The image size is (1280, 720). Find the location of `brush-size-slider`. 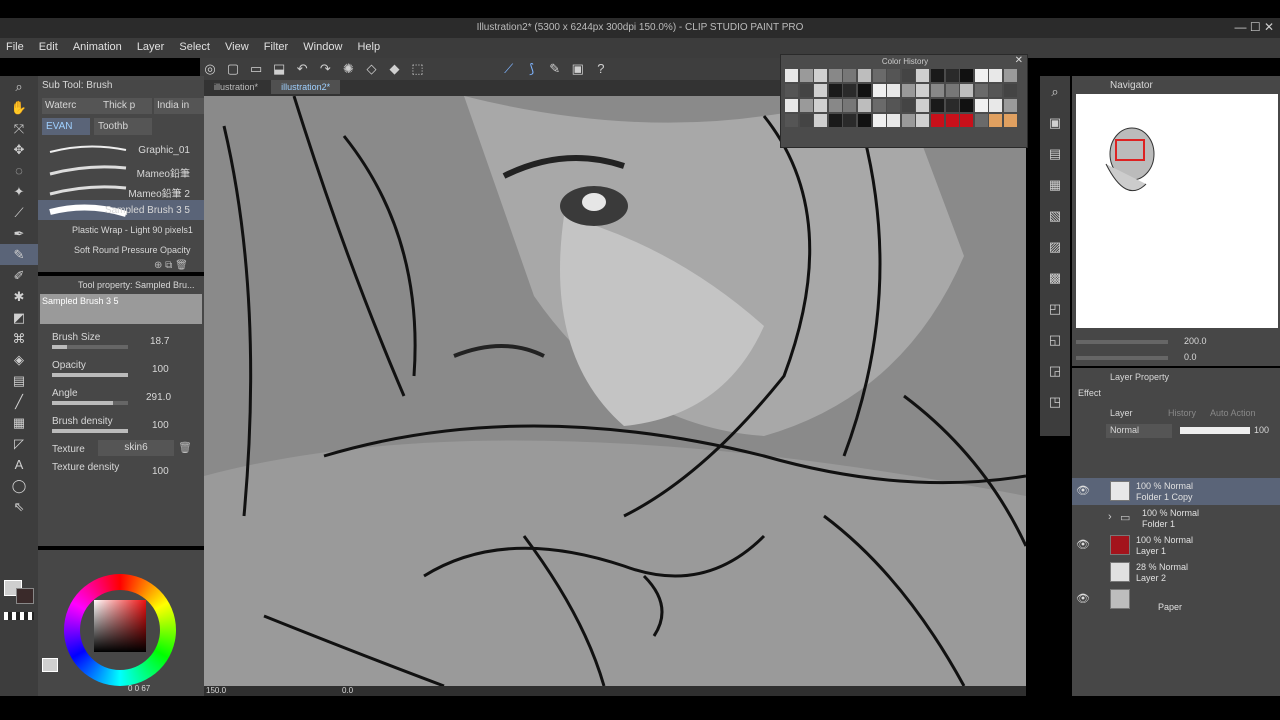

brush-size-slider is located at coordinates (90, 347).